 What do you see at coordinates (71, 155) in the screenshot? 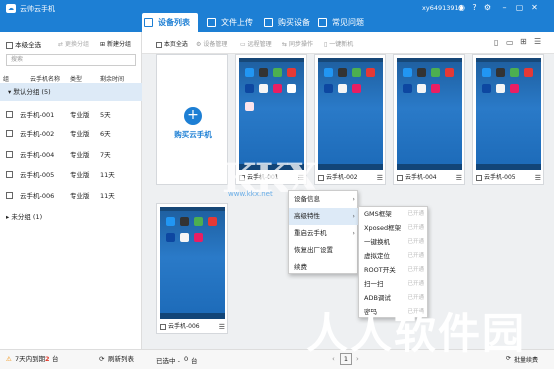
I see `table-row: 云手机-004 专业版 7天` at bounding box center [71, 155].